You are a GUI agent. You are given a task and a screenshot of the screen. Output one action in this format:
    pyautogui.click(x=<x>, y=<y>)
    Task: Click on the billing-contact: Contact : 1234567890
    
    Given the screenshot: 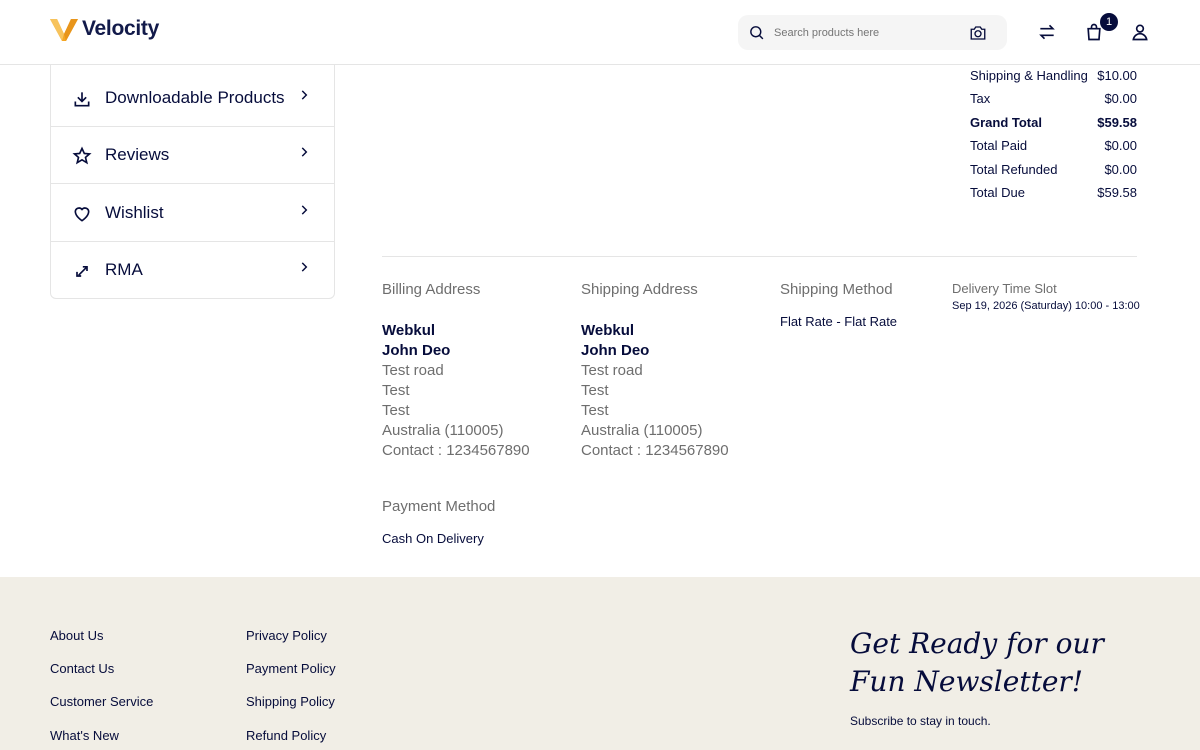 What is the action you would take?
    pyautogui.click(x=456, y=450)
    